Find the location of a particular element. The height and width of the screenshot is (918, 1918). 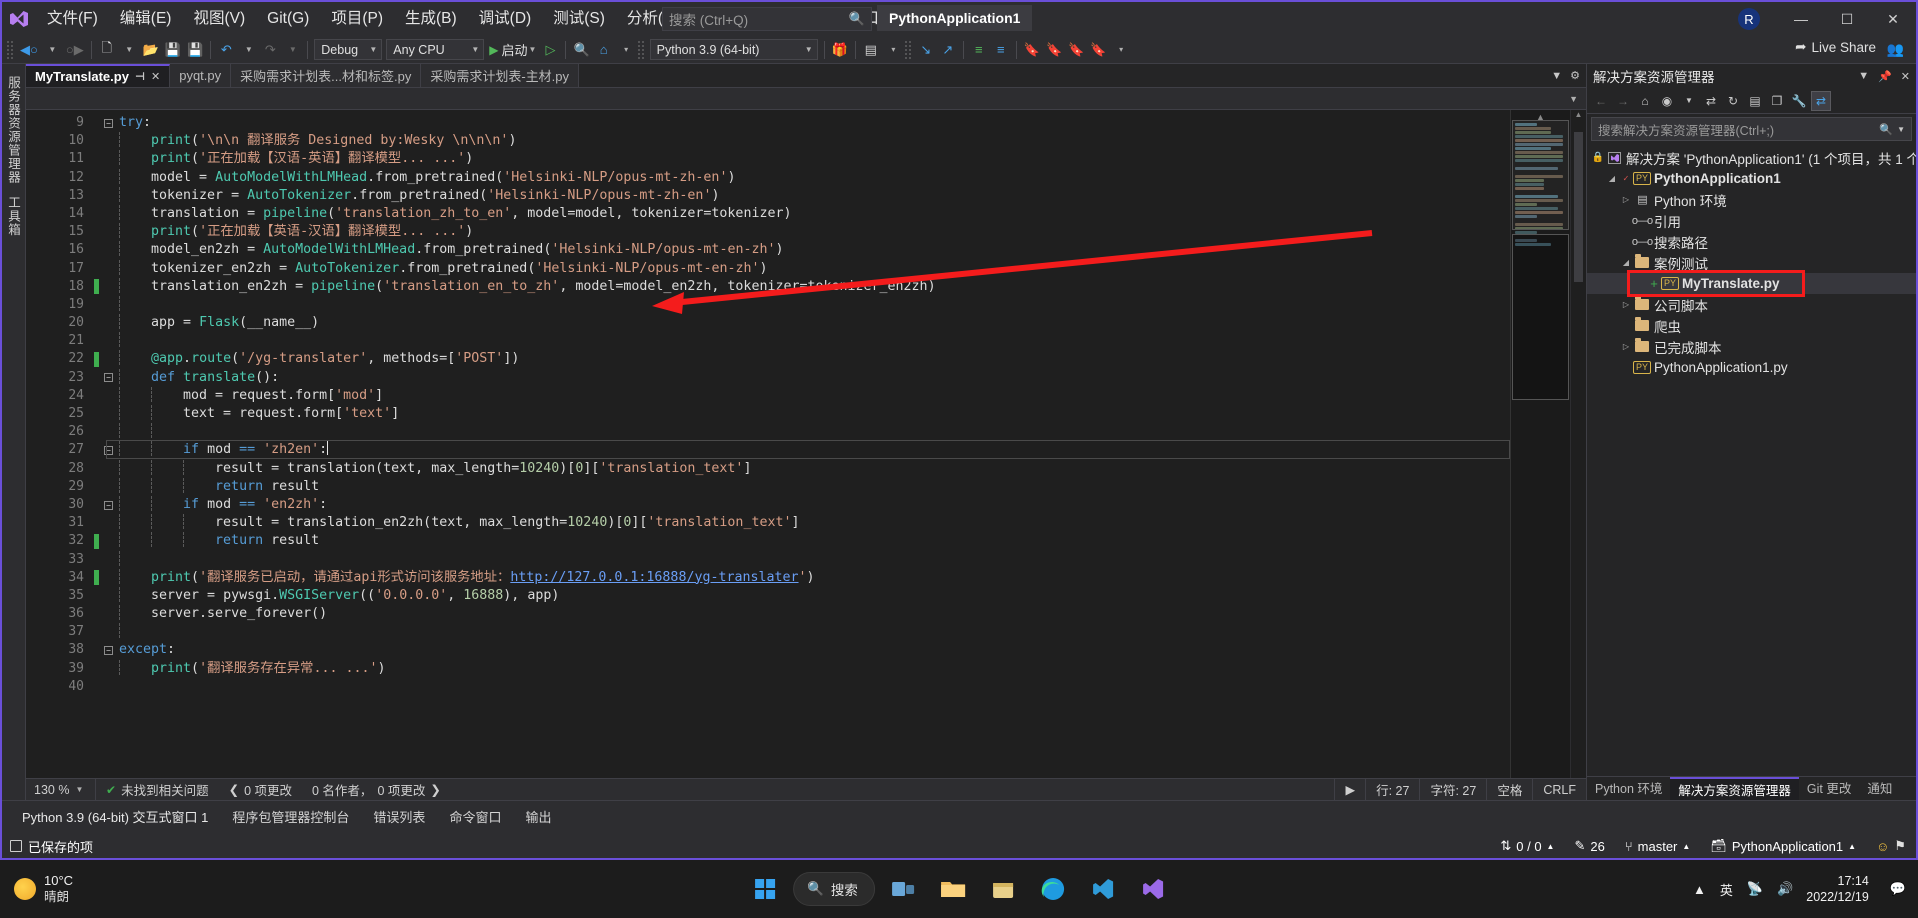

preview-selected-items-icon: ⇄ is located at coordinates (1821, 100).